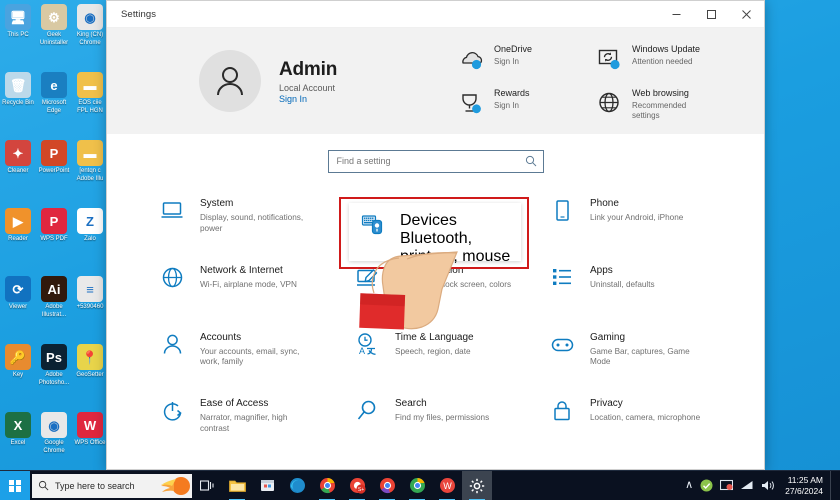 The width and height of the screenshot is (840, 500). Describe the element at coordinates (563, 279) in the screenshot. I see `apps-icon` at that location.